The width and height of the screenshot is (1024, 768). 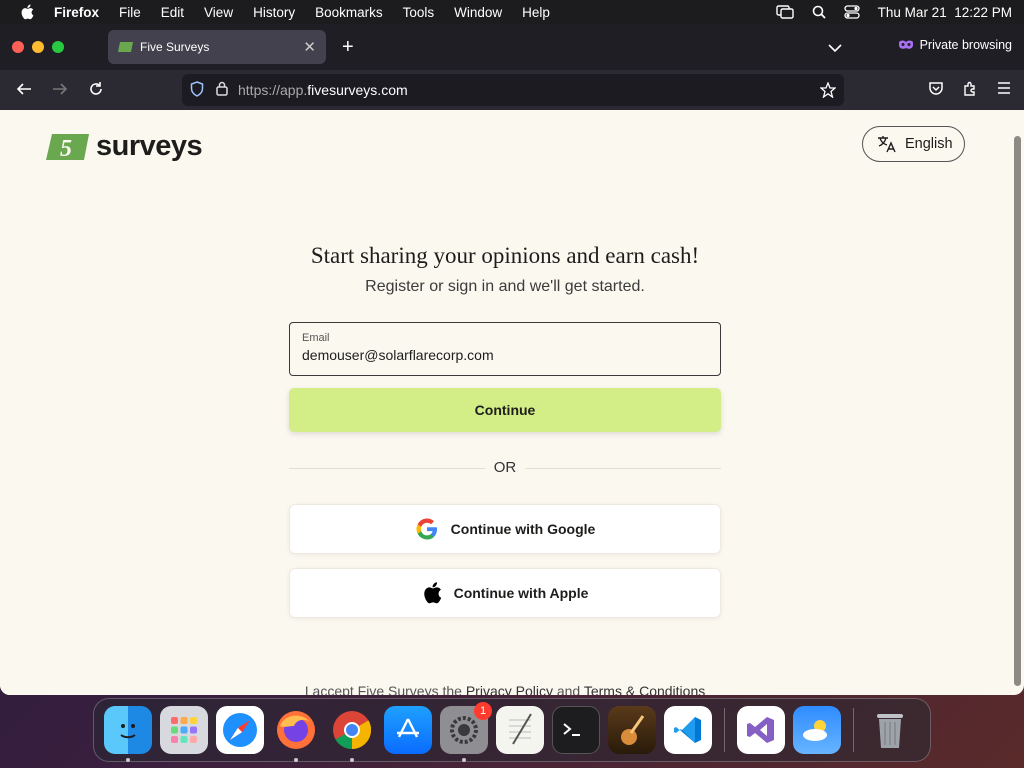 I want to click on email-field: Email demouser@solarflarecorp.com, so click(x=505, y=349).